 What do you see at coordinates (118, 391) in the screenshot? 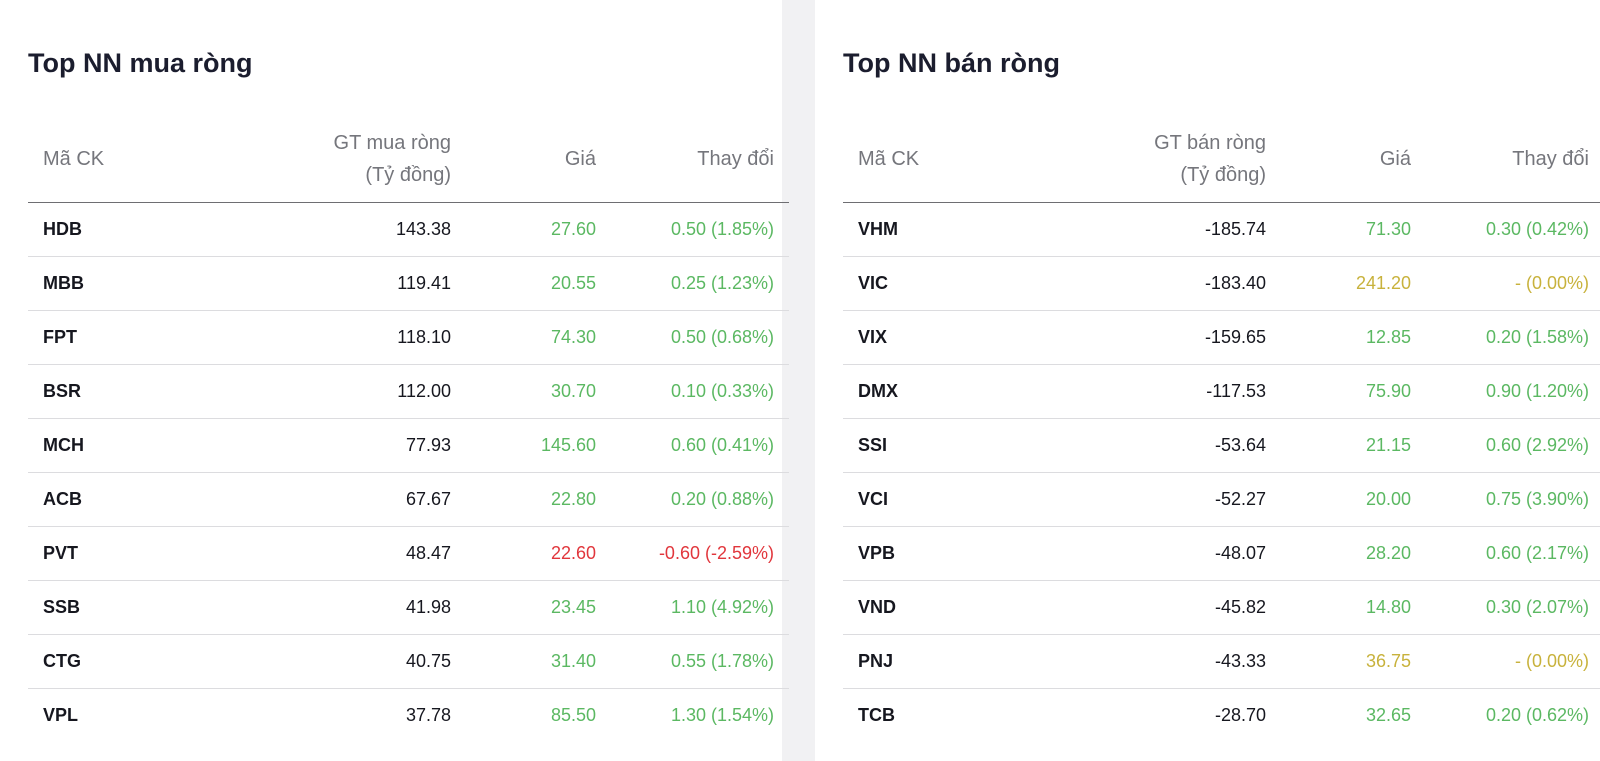
I see `stock-code: BSR` at bounding box center [118, 391].